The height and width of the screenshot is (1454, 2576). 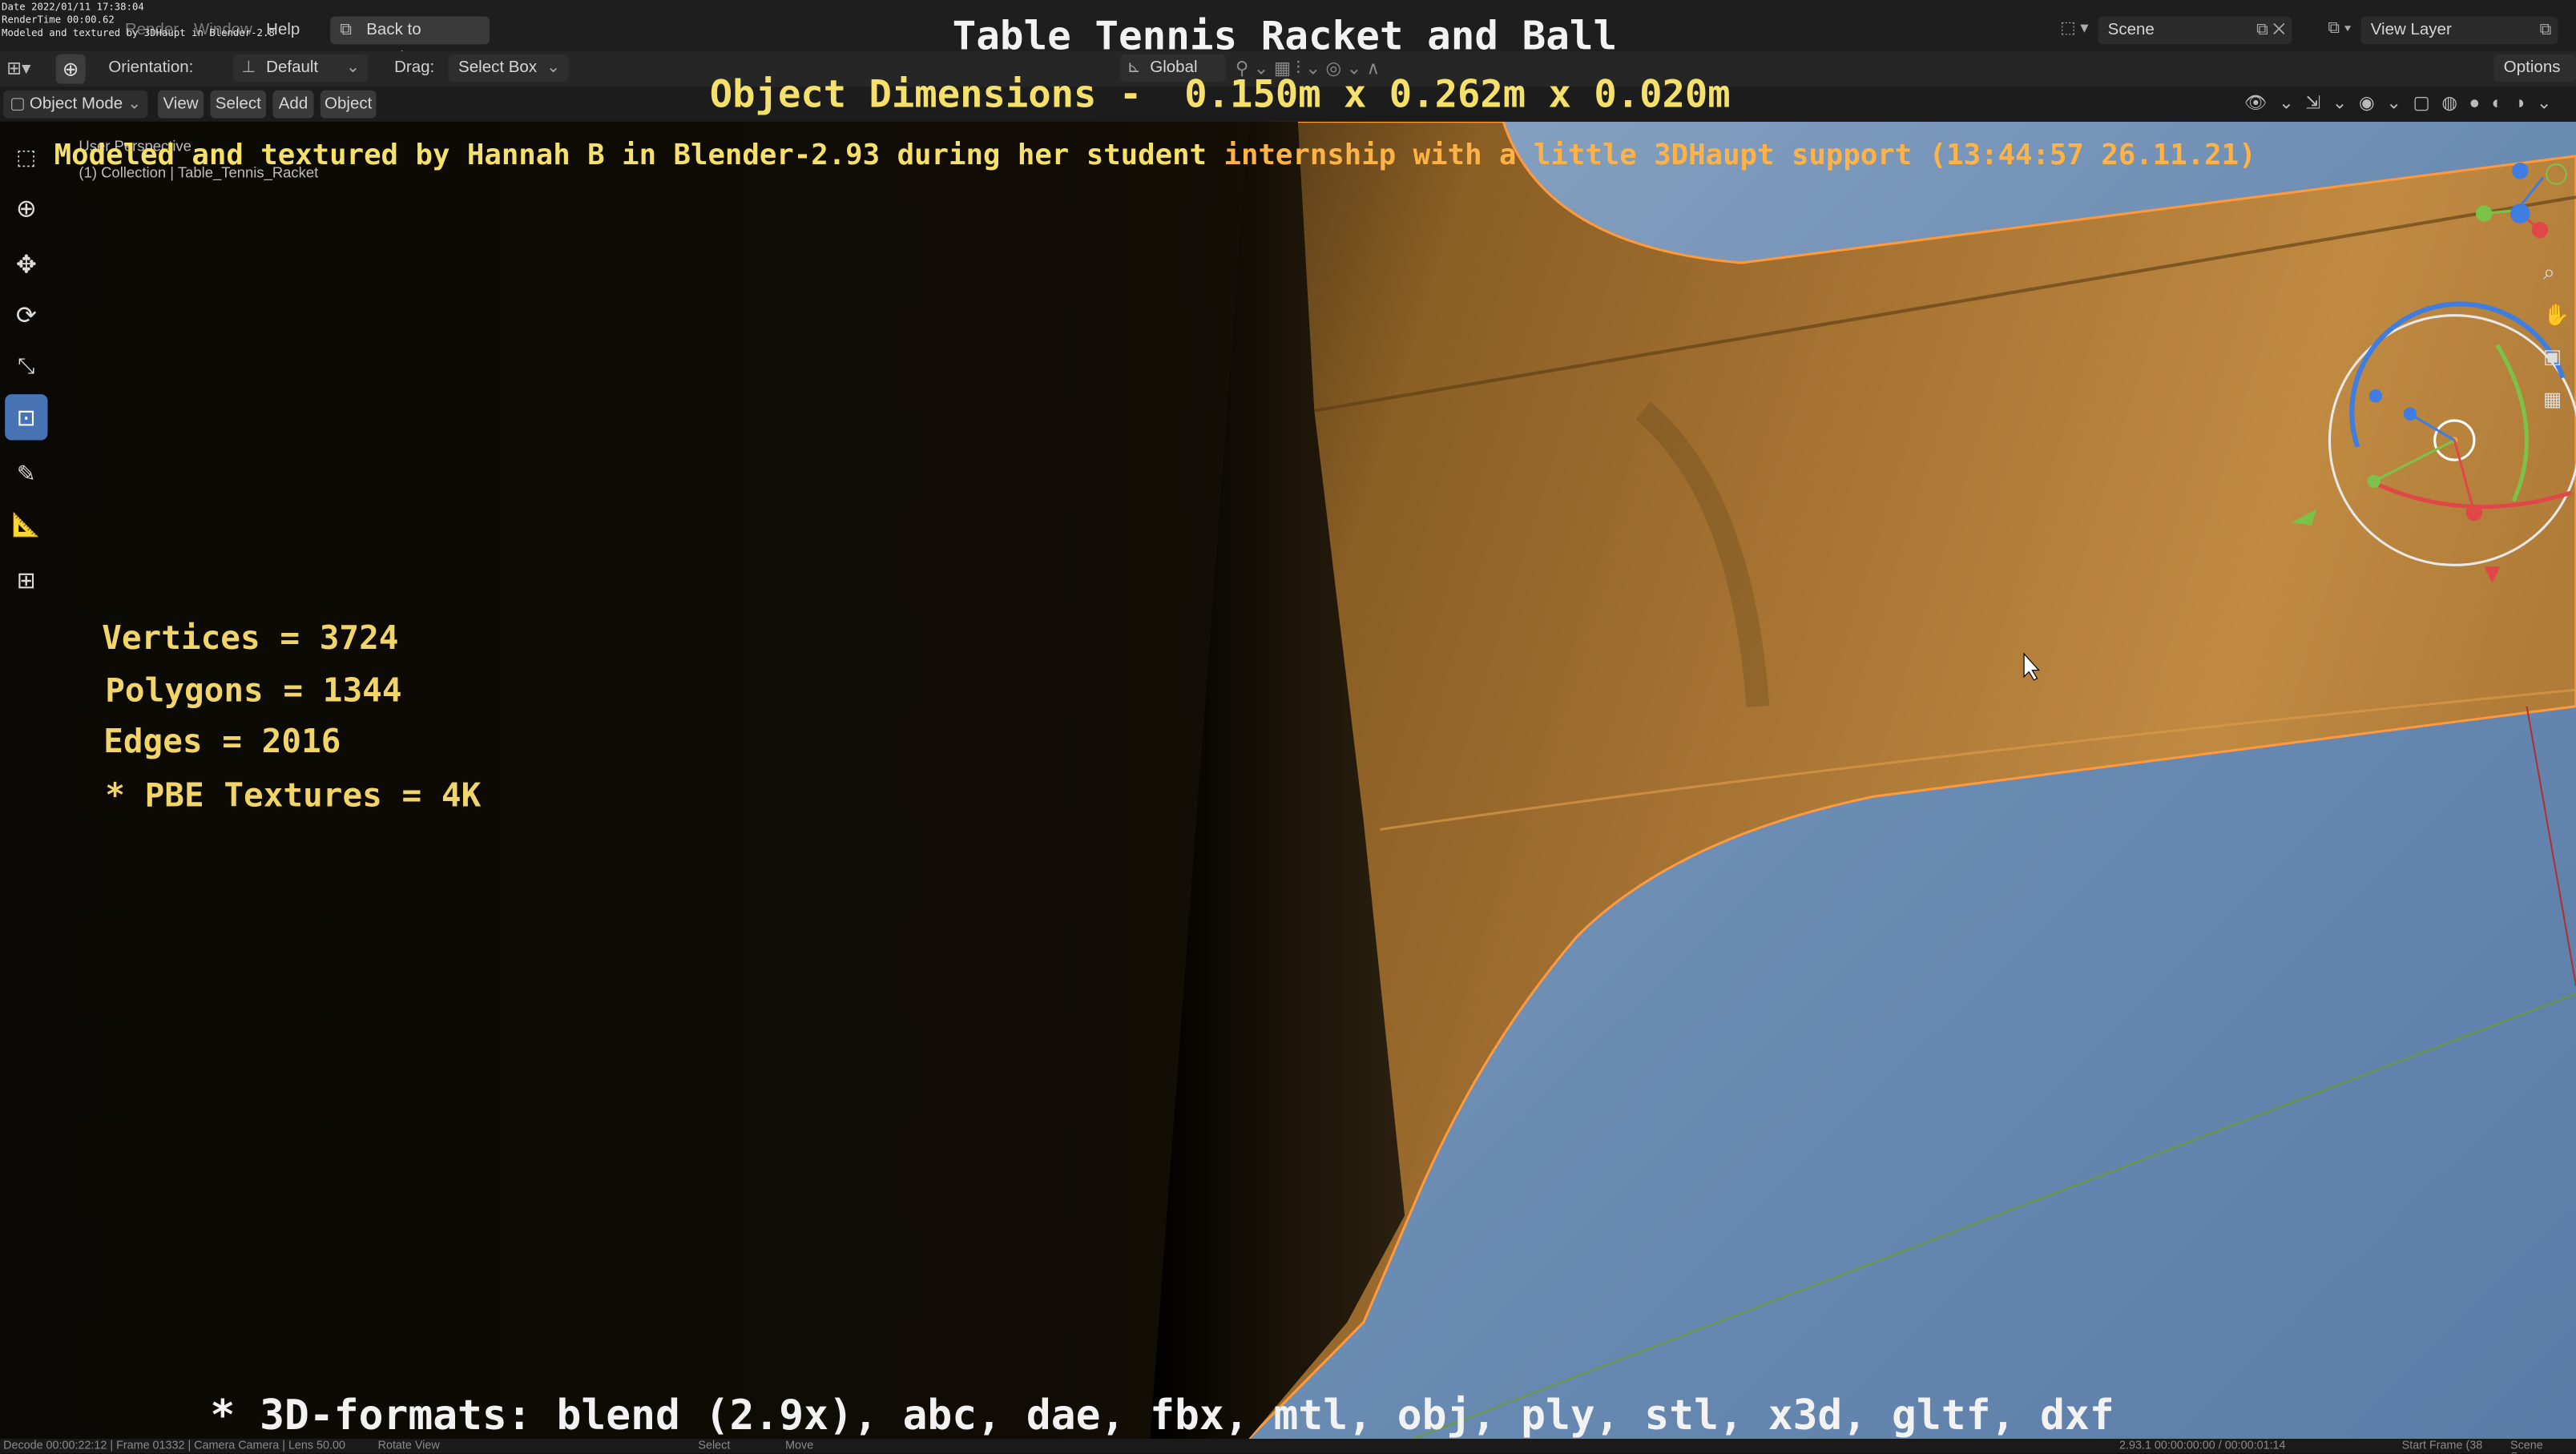 I want to click on camera-icon: ▣, so click(x=2559, y=366).